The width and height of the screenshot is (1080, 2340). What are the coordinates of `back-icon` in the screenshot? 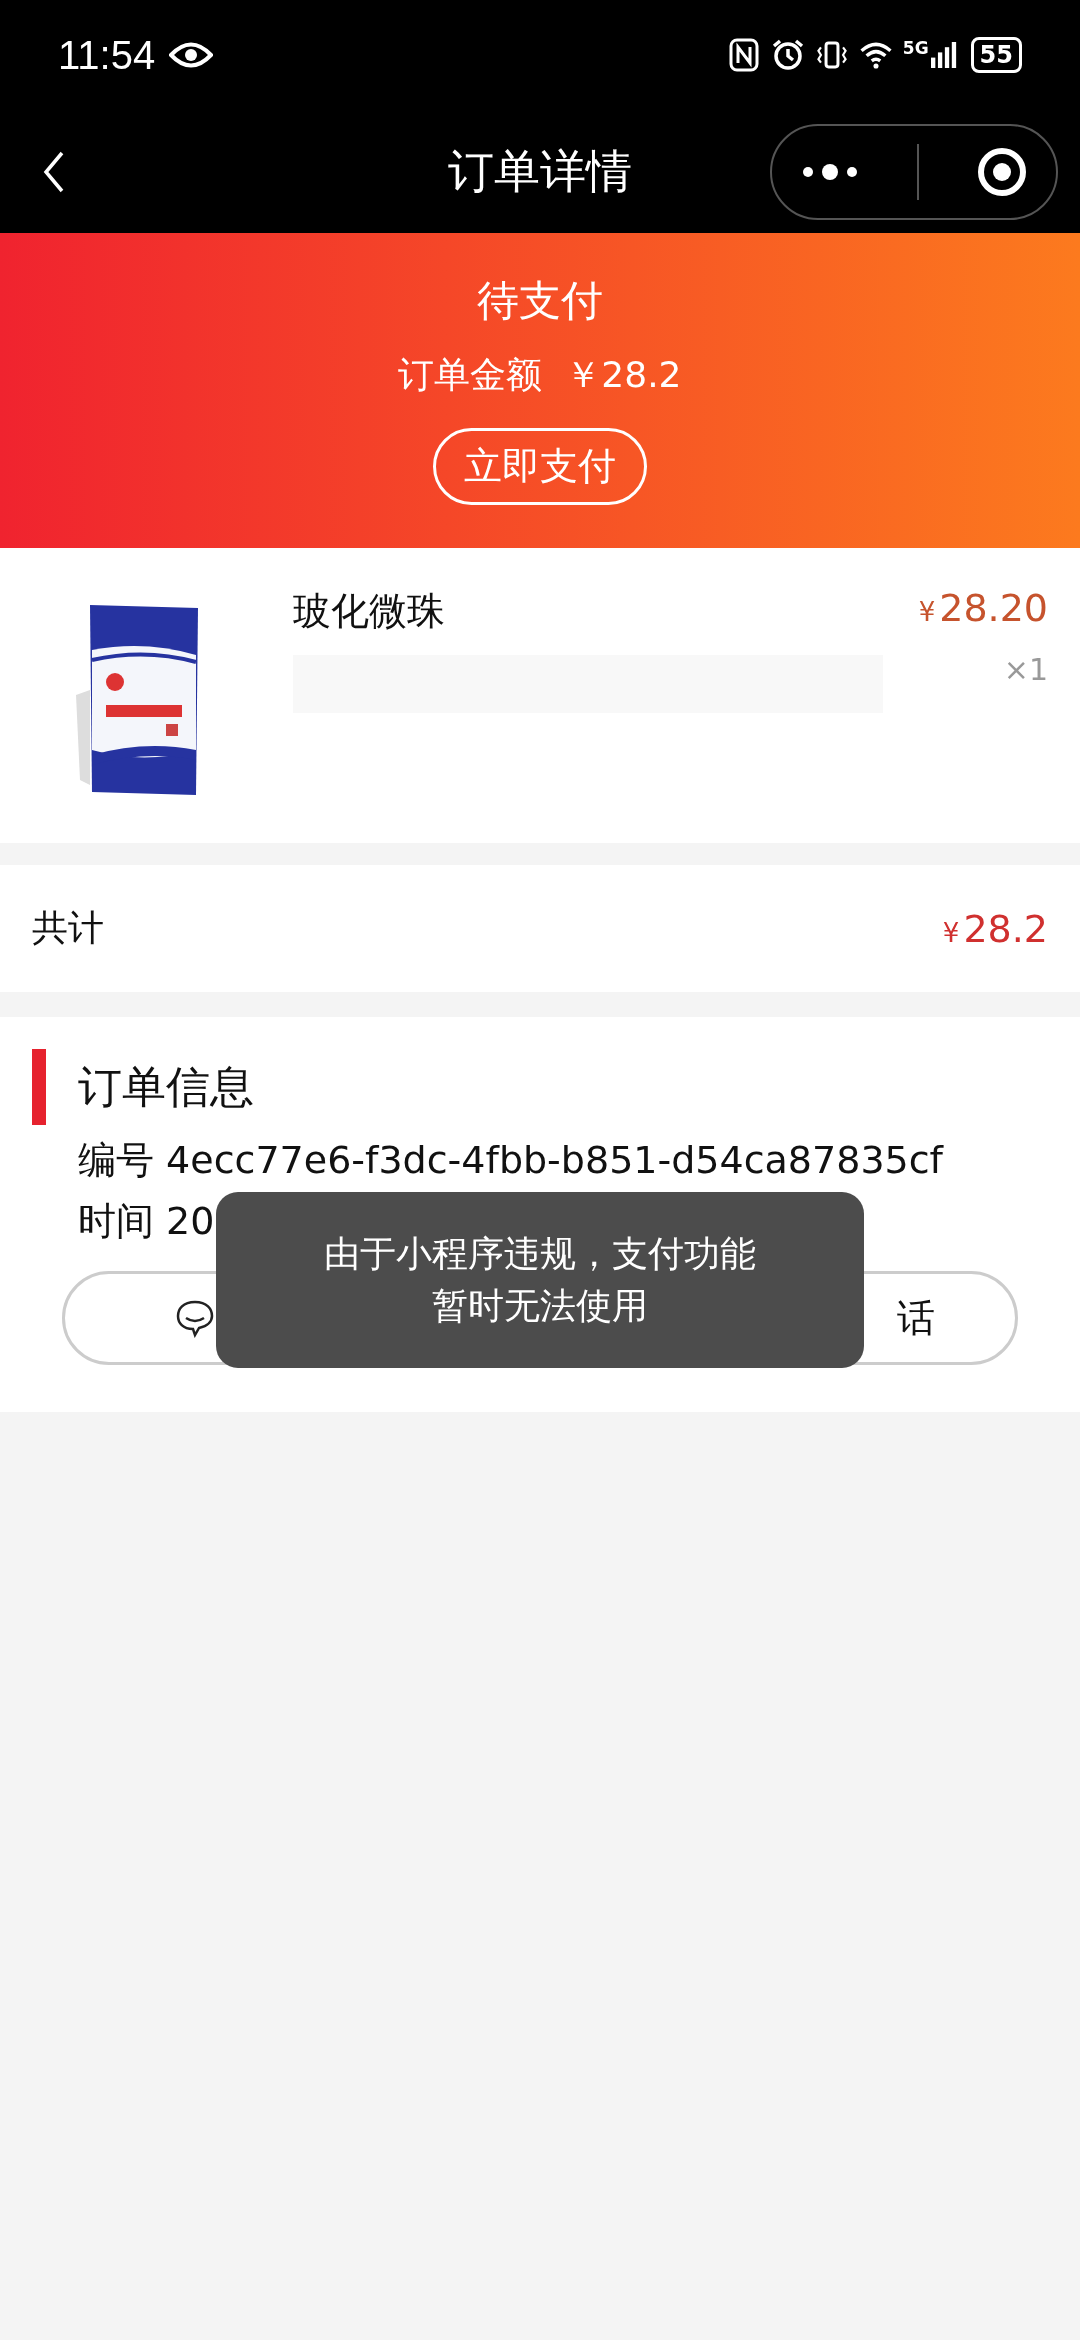 It's located at (54, 171).